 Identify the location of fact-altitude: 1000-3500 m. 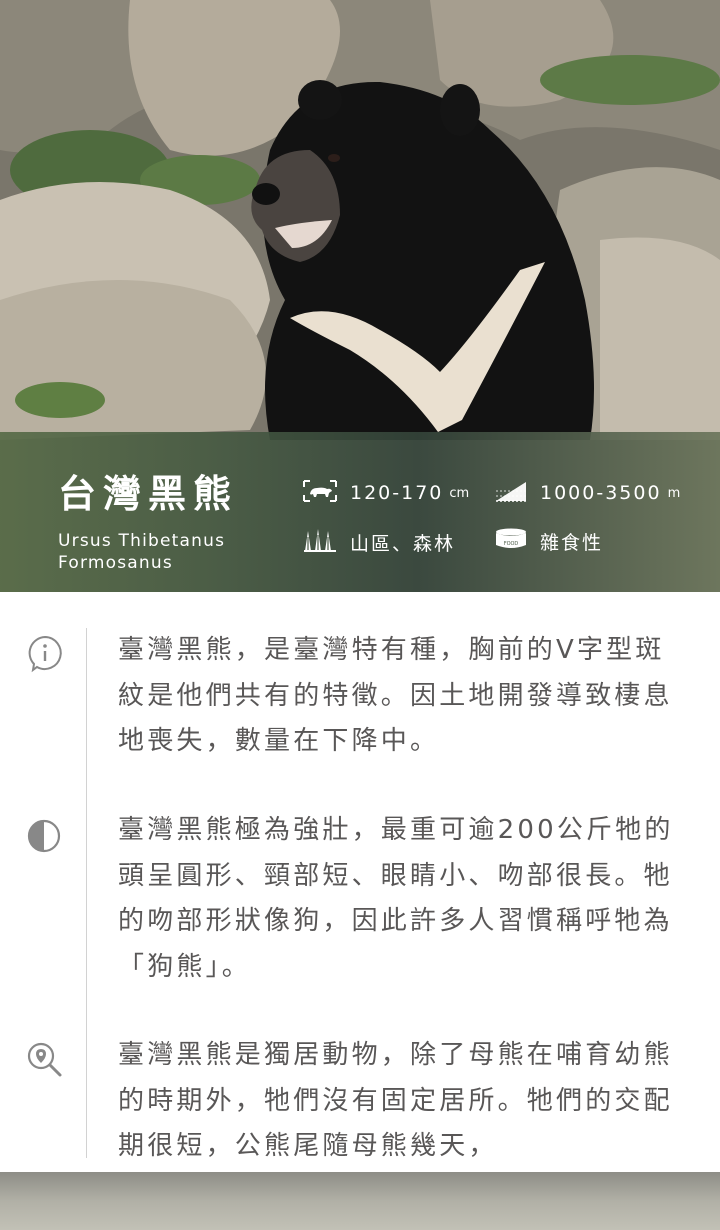
(587, 493).